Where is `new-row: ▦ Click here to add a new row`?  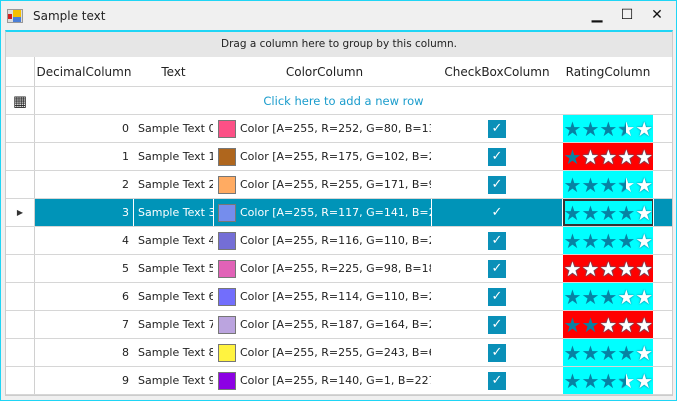 new-row: ▦ Click here to add a new row is located at coordinates (339, 101).